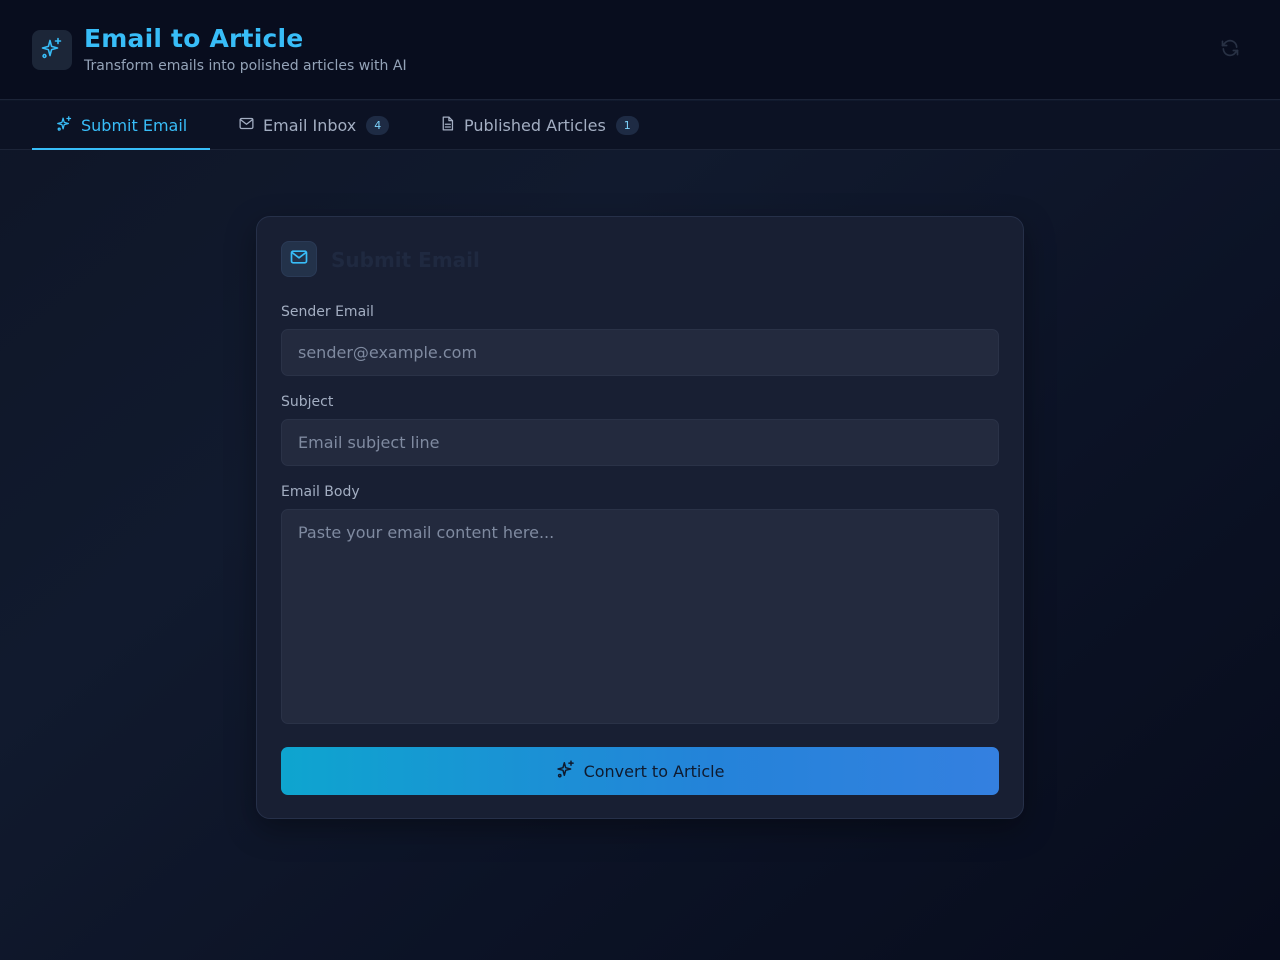 The width and height of the screenshot is (1280, 960). I want to click on subject-input, so click(640, 442).